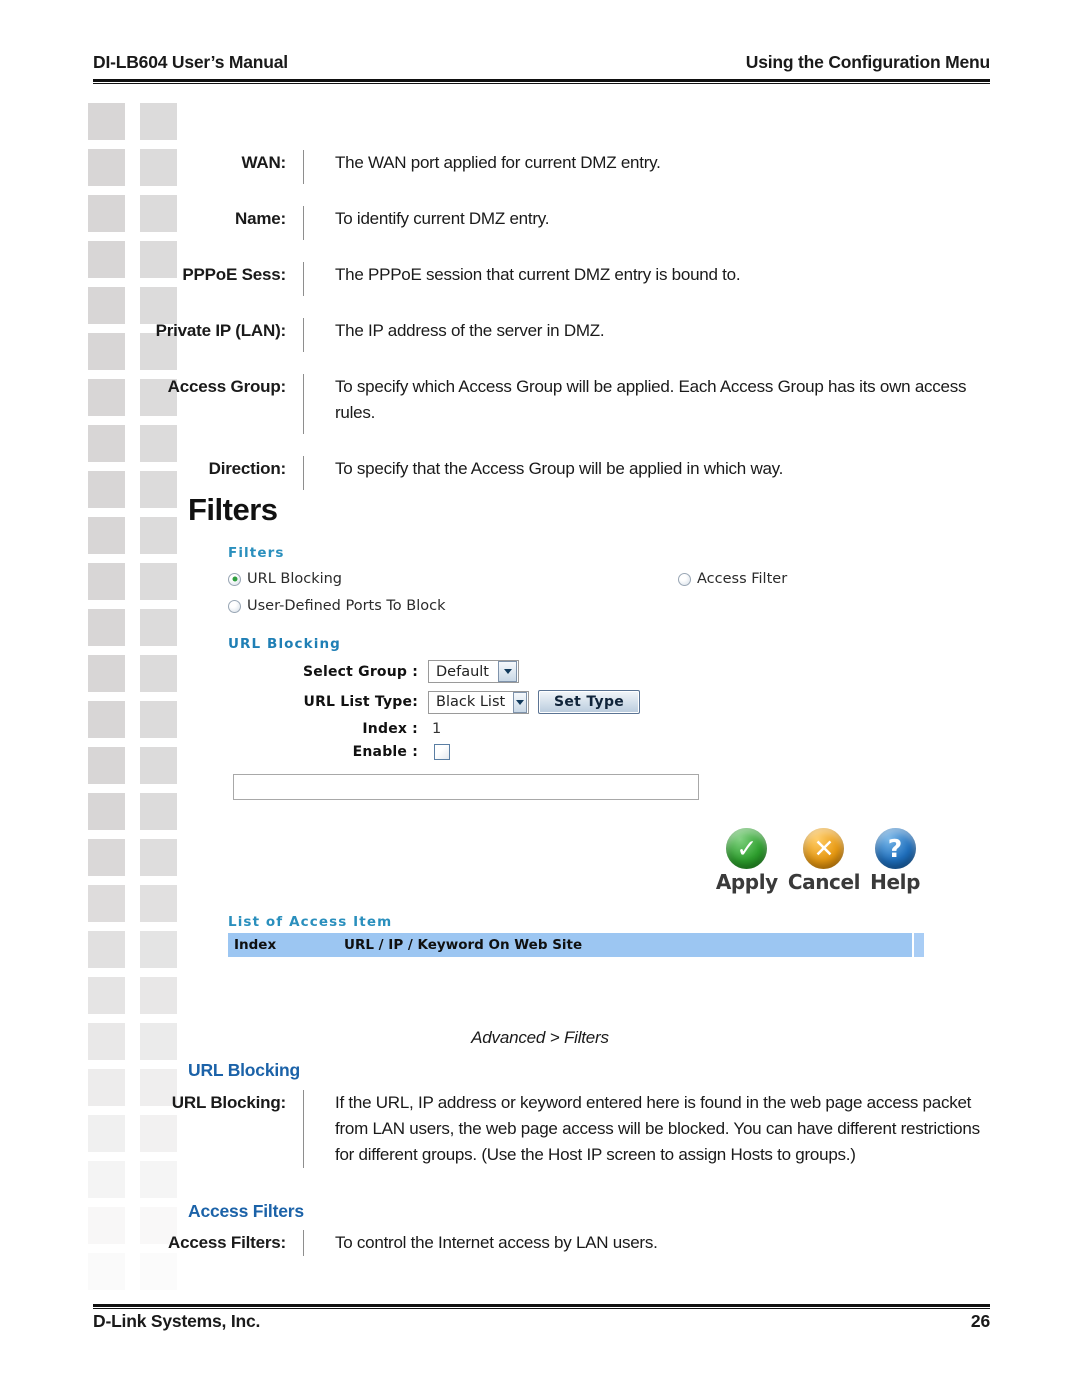 The image size is (1080, 1397). What do you see at coordinates (824, 882) in the screenshot?
I see `cancel-label: Cancel` at bounding box center [824, 882].